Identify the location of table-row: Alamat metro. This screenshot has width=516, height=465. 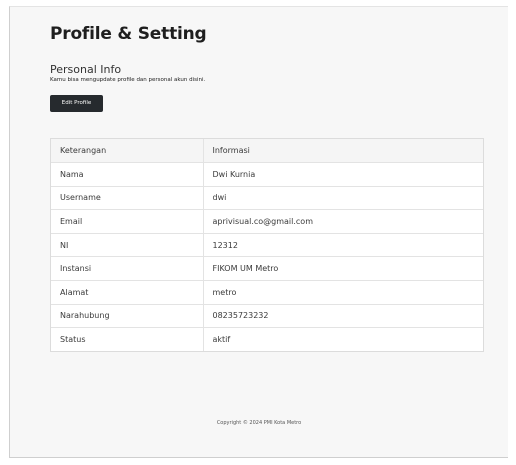
(267, 292).